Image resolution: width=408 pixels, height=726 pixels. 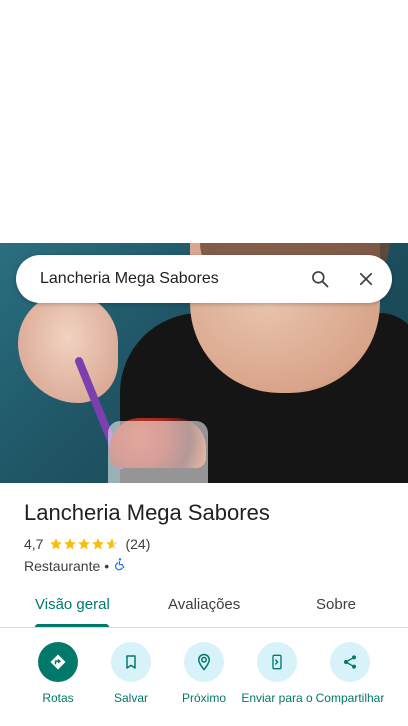 I want to click on wheelchair-icon, so click(x=120, y=565).